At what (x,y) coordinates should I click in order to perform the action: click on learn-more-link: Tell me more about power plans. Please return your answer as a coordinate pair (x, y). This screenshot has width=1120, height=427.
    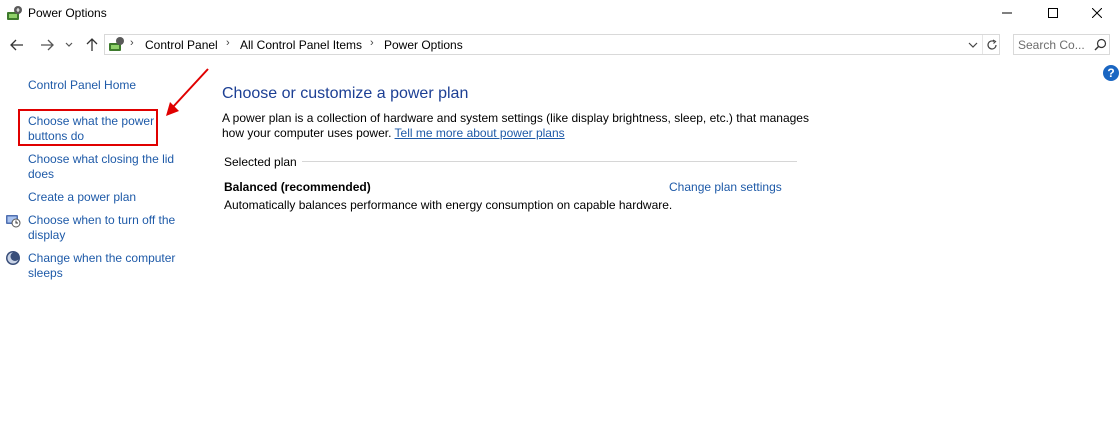
    Looking at the image, I should click on (480, 133).